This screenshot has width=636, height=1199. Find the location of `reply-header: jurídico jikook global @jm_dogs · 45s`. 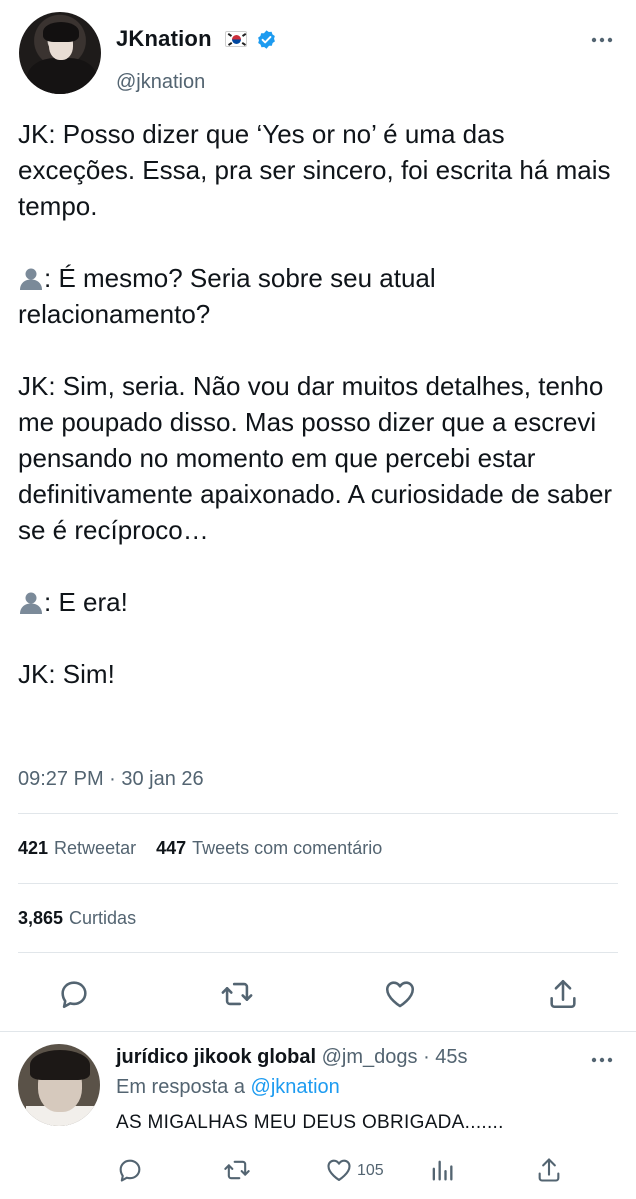

reply-header: jurídico jikook global @jm_dogs · 45s is located at coordinates (292, 1057).